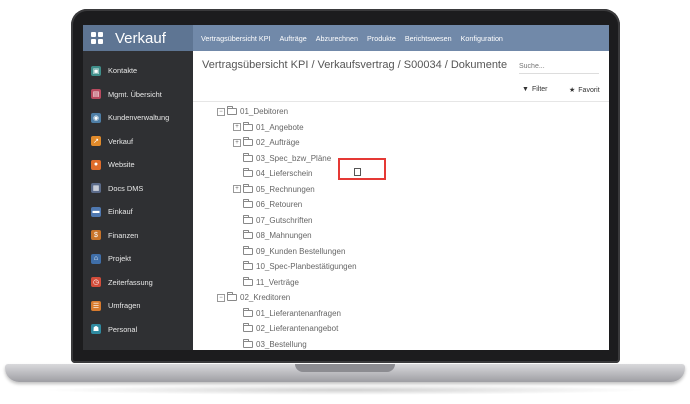  I want to click on filter-button: ▼ Filter, so click(535, 89).